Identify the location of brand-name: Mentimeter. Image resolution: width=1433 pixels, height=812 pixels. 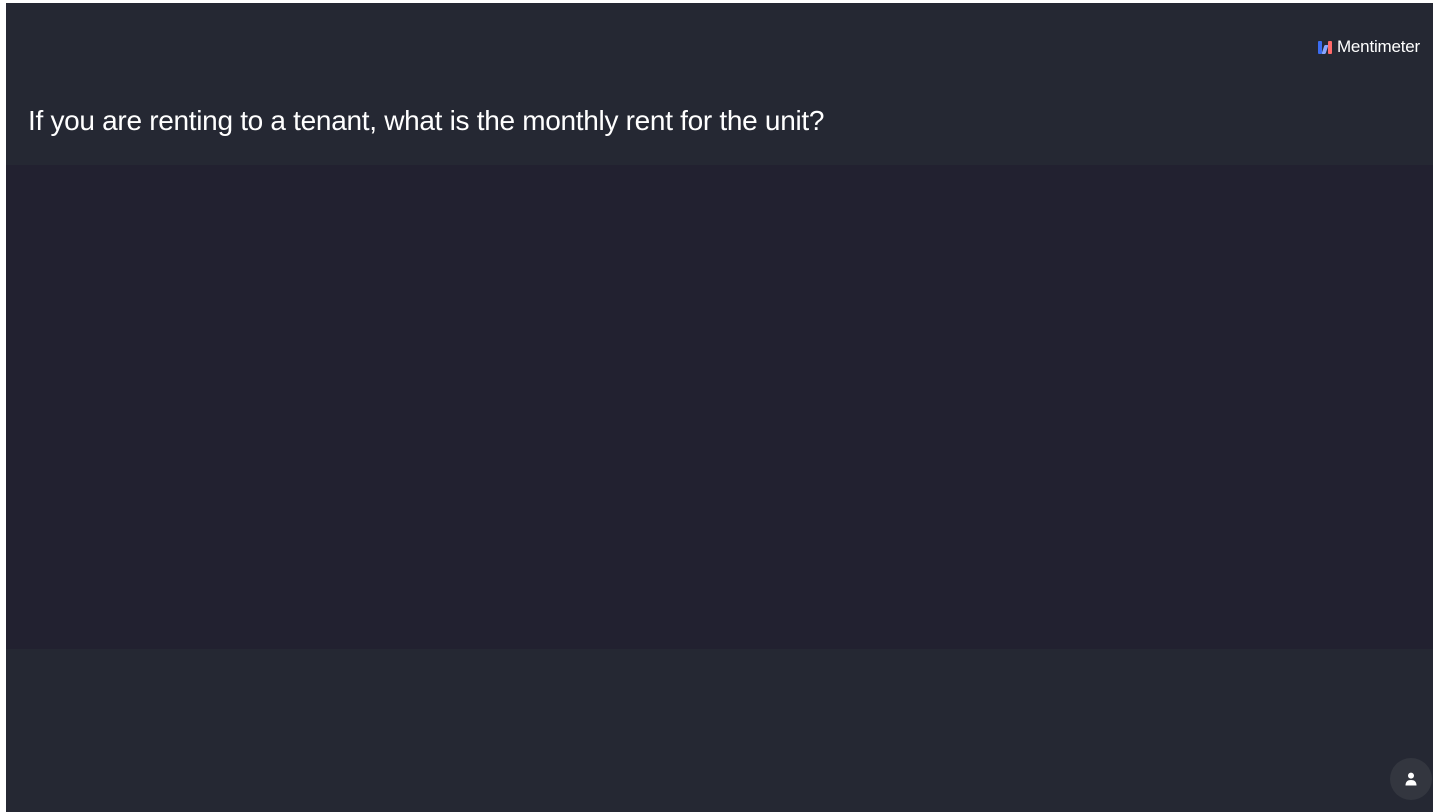
(1378, 46).